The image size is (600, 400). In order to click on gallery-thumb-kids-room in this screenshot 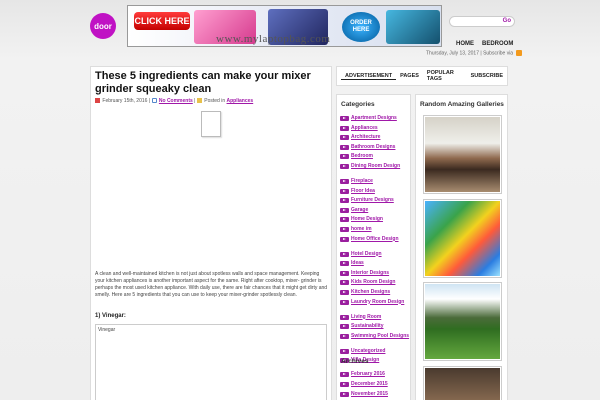, I will do `click(462, 238)`.